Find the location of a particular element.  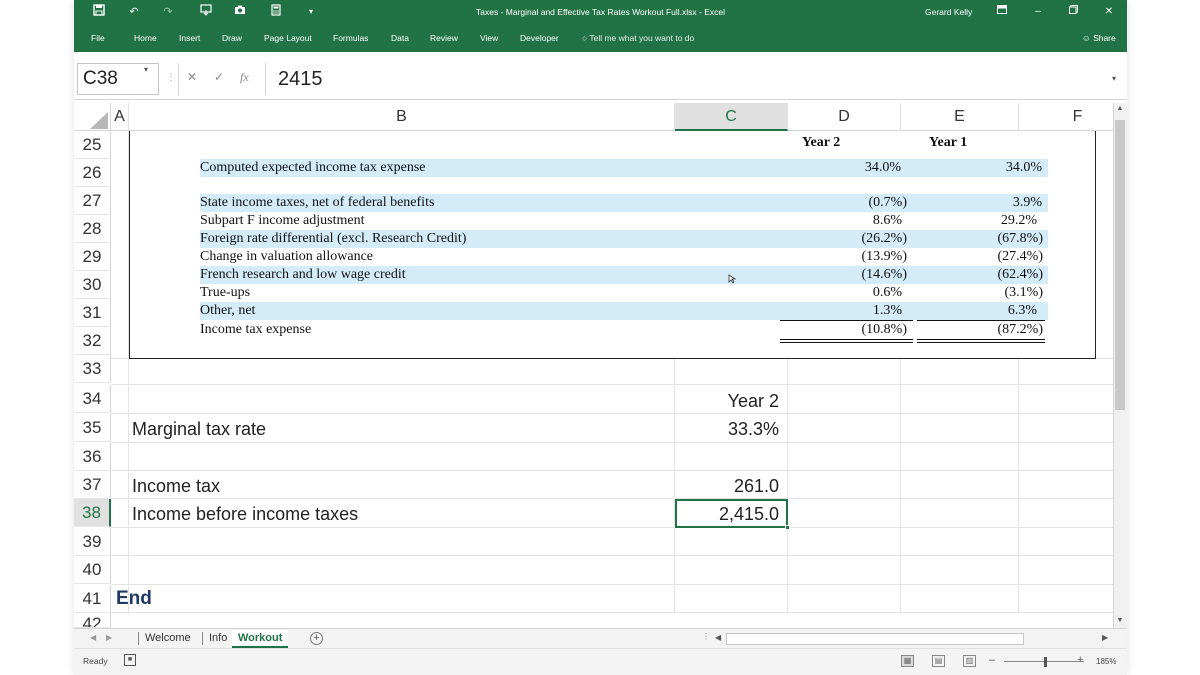

year-1-header: Year 1 is located at coordinates (948, 142).